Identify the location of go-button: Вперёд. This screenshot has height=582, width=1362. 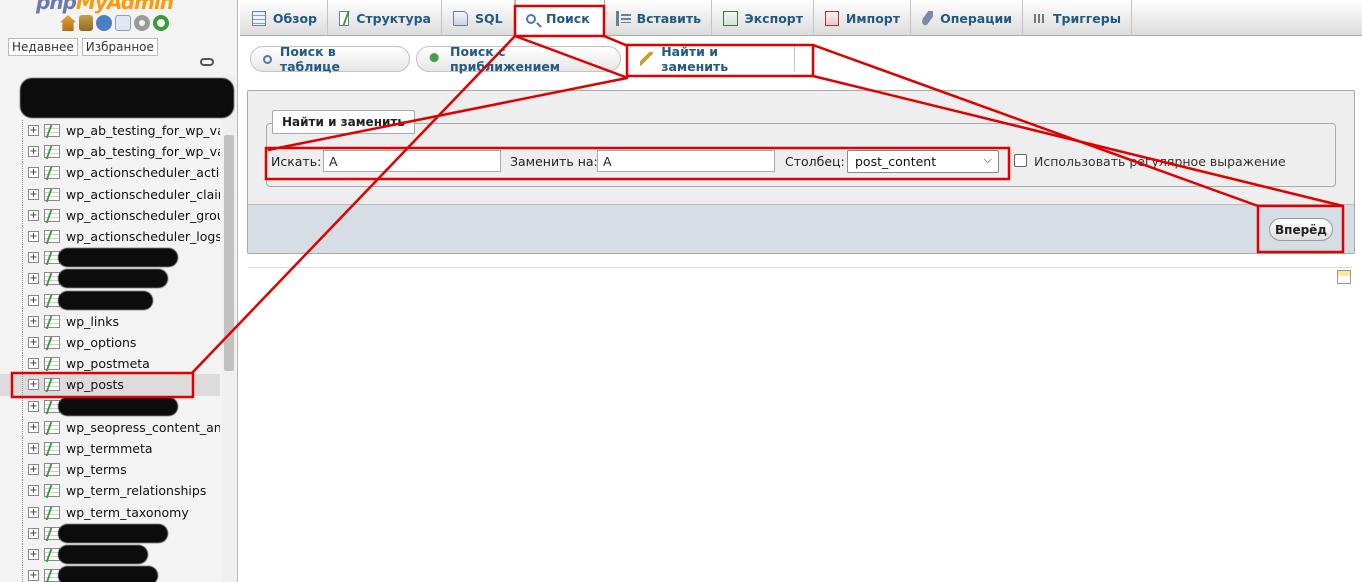
(1301, 229).